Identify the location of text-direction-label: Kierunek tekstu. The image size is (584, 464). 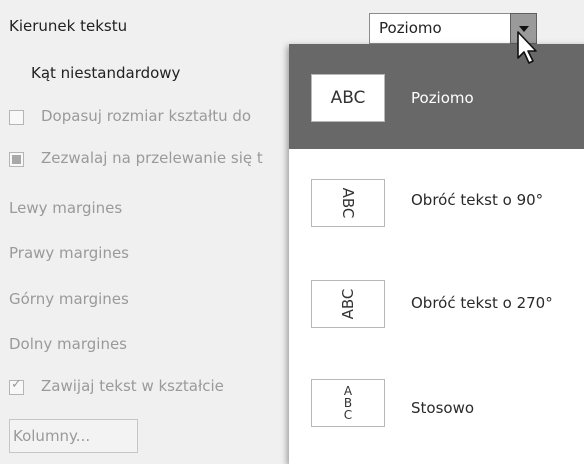
(68, 26).